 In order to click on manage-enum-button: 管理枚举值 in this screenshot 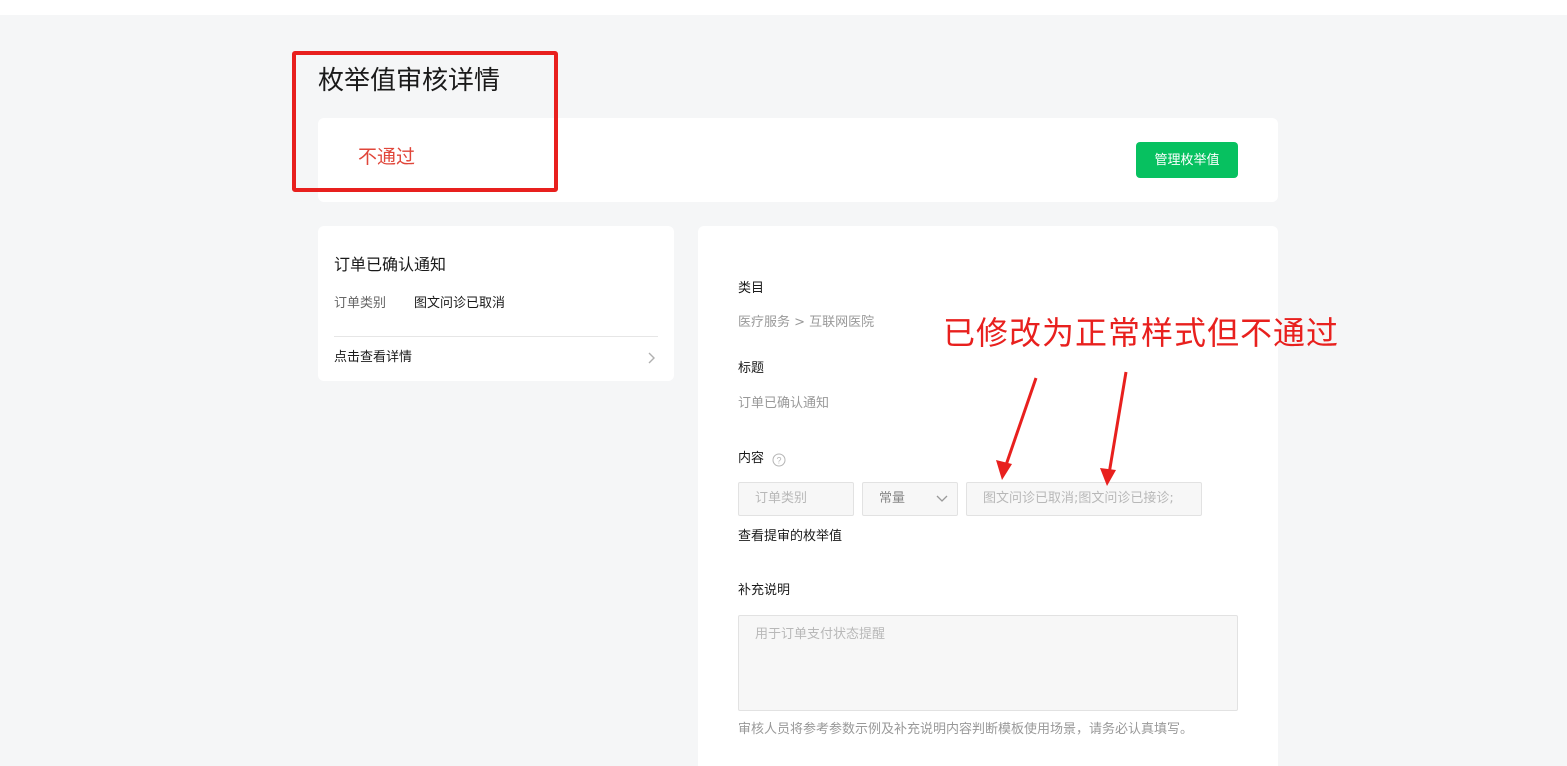, I will do `click(1187, 160)`.